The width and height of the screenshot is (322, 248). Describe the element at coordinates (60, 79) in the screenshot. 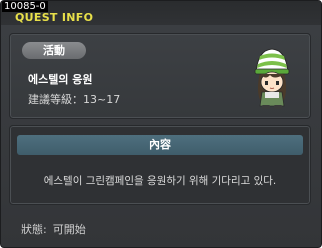

I see `quest-name: 에스텔의 응원` at that location.